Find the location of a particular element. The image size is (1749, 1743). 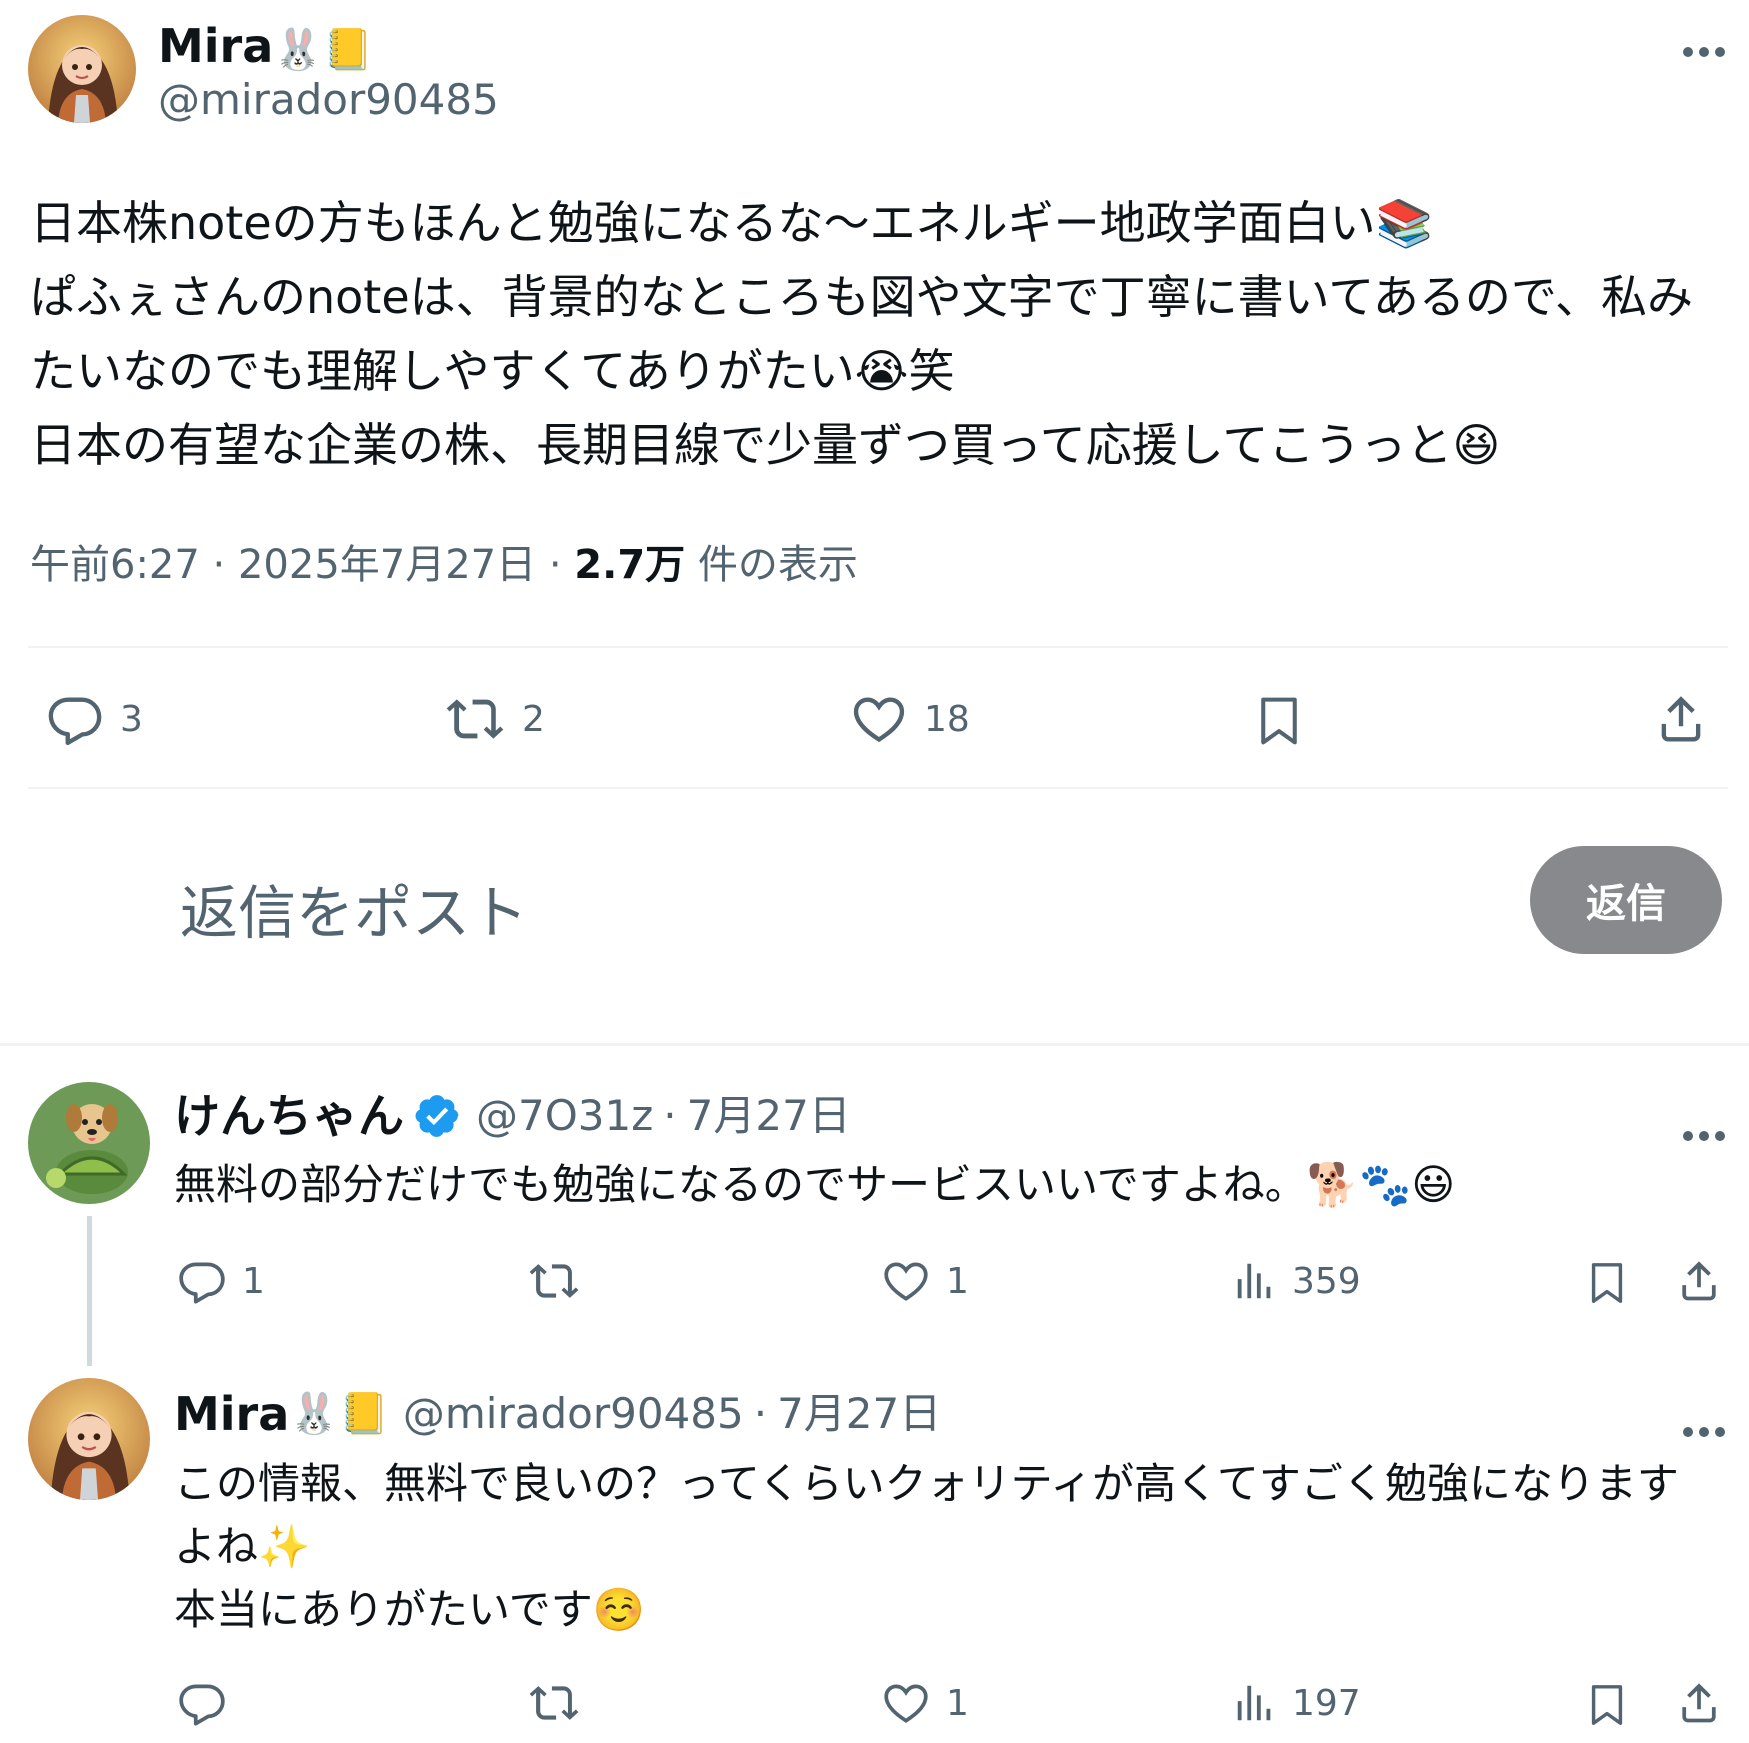

reply-text: 無料の部分だけでも勉強になるのでサービスいいですよね。🐕🐾😃 is located at coordinates (815, 1184).